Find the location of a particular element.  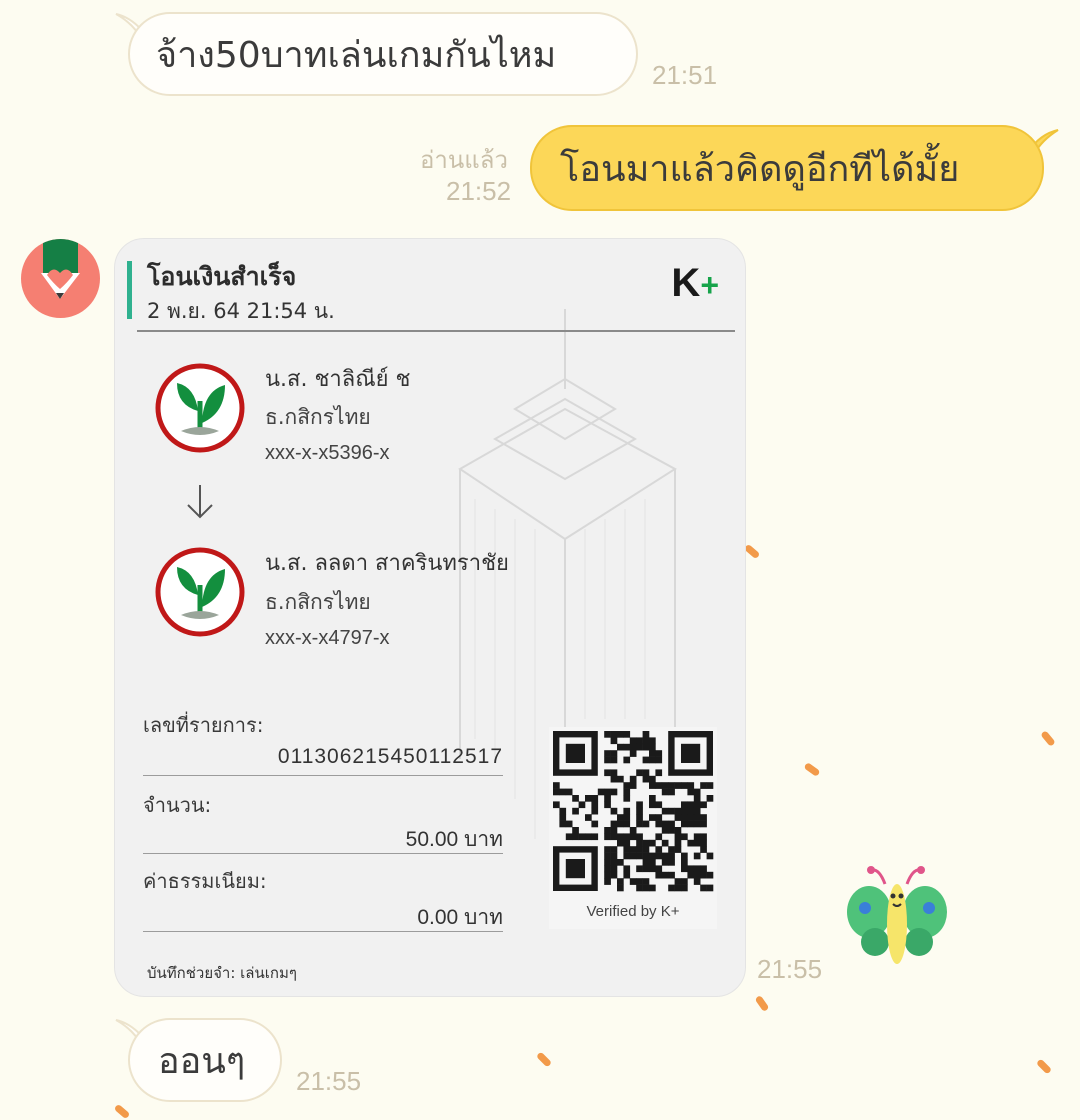

incoming-message: ออนๆ is located at coordinates (205, 1060).